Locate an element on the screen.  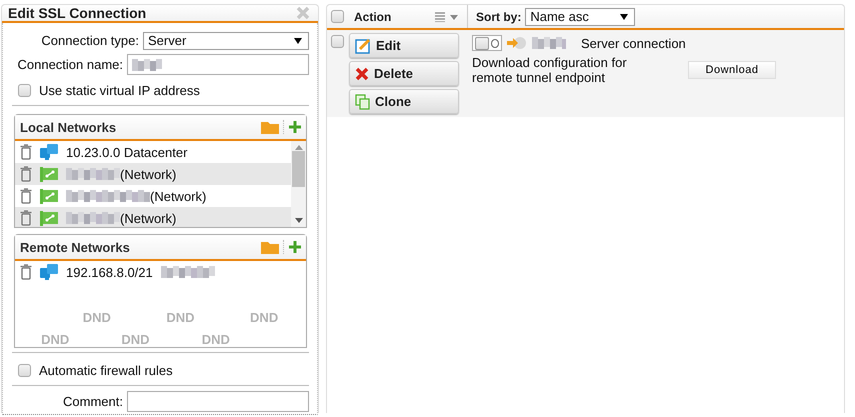
select-all-checkbox is located at coordinates (337, 16).